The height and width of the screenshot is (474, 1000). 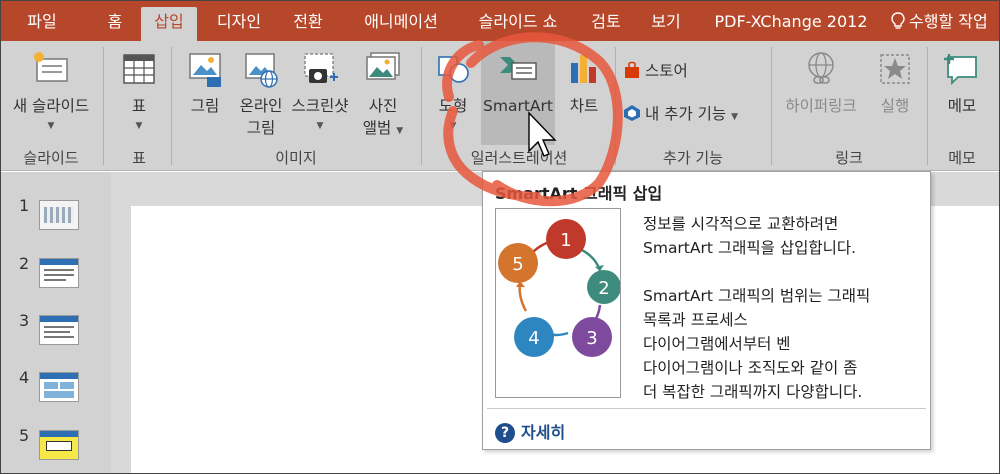 What do you see at coordinates (518, 24) in the screenshot?
I see `tab-slideshow: 슬라이드 쇼` at bounding box center [518, 24].